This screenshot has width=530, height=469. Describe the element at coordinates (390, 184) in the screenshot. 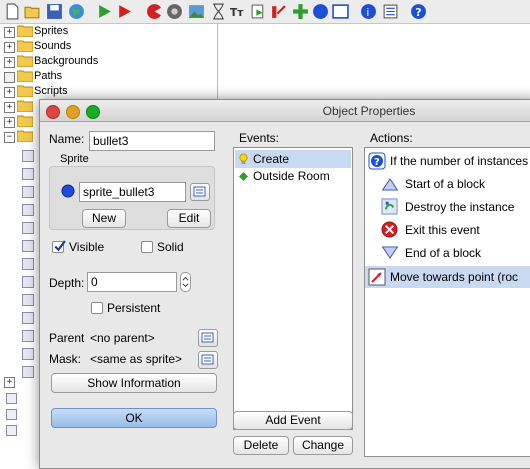

I see `triangle-up-icon` at that location.